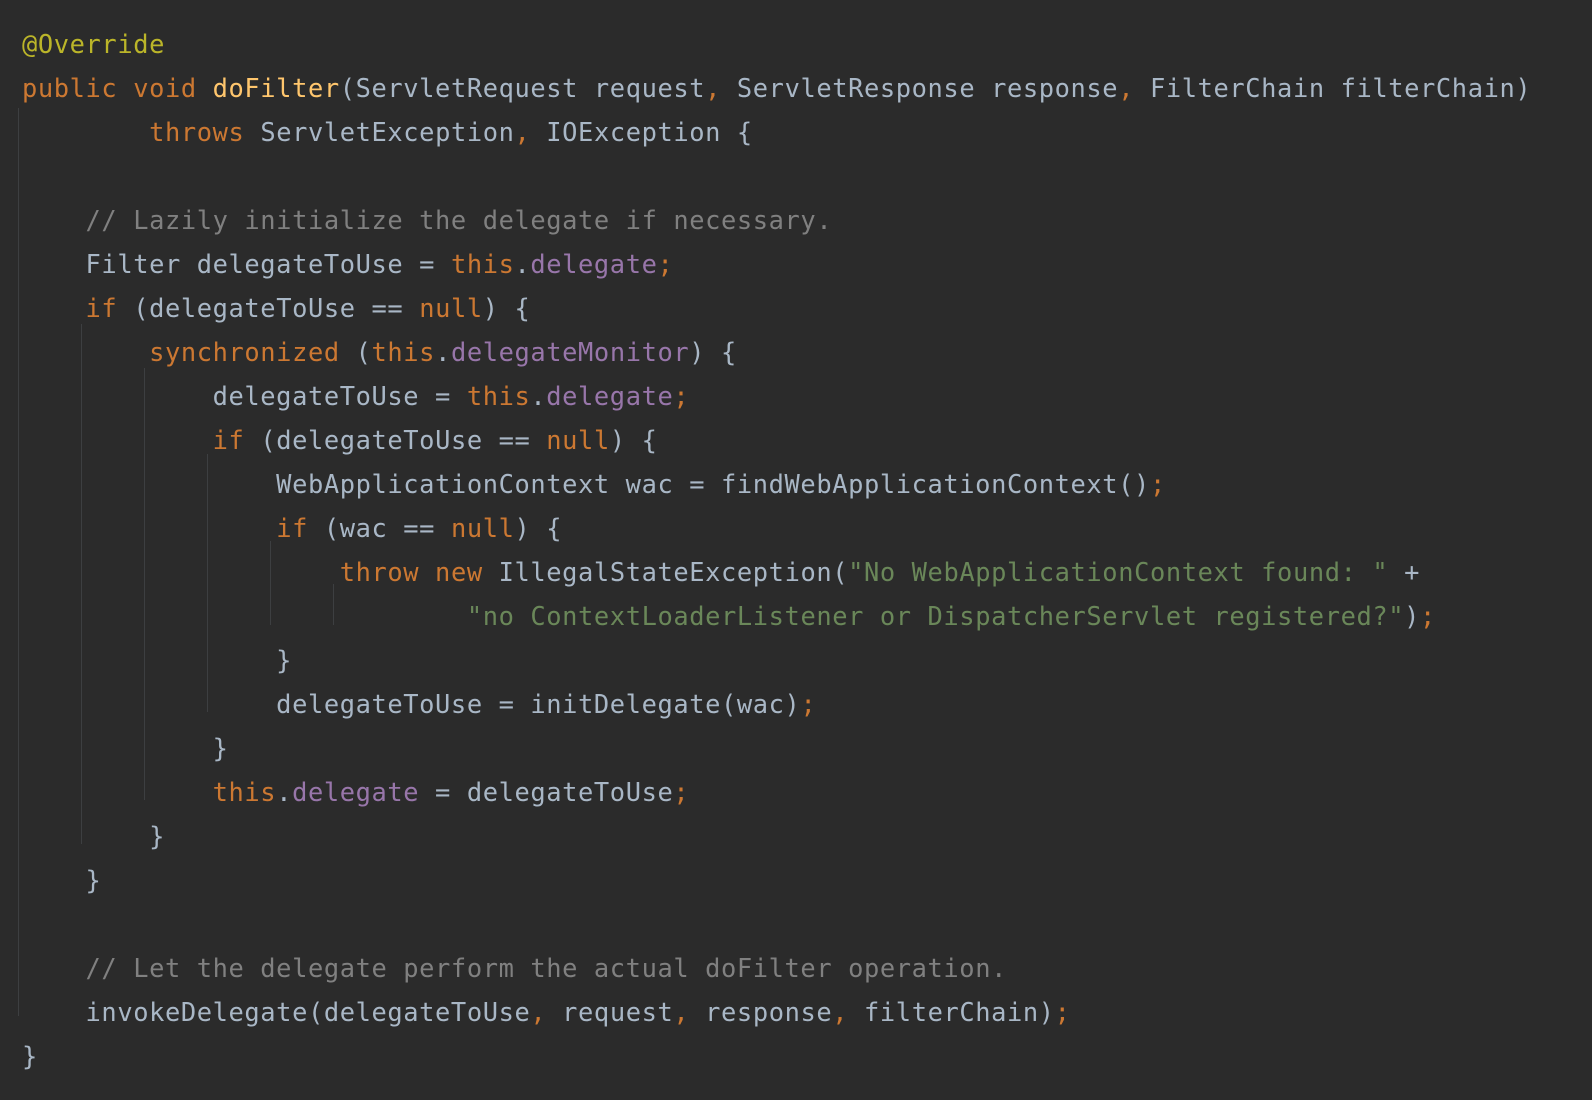  Describe the element at coordinates (387, 528) in the screenshot. I see `token-plain: (wac ==` at that location.